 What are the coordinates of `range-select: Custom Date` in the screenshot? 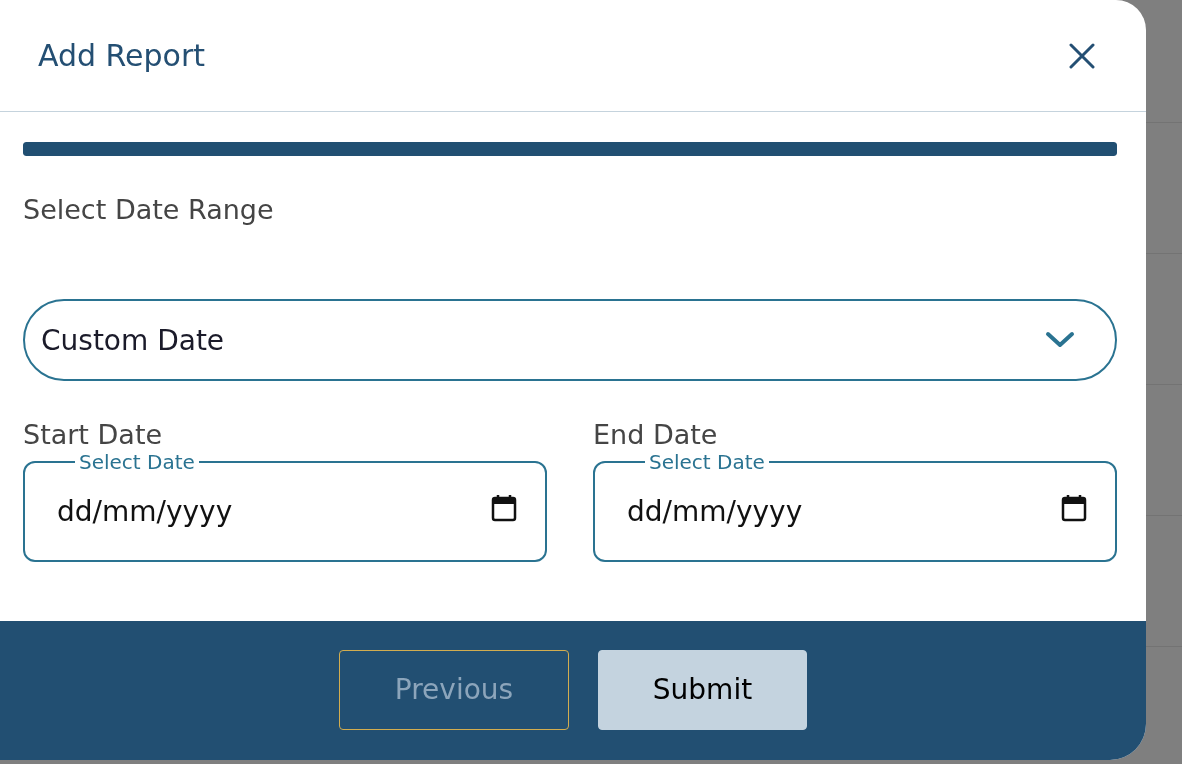 It's located at (570, 340).